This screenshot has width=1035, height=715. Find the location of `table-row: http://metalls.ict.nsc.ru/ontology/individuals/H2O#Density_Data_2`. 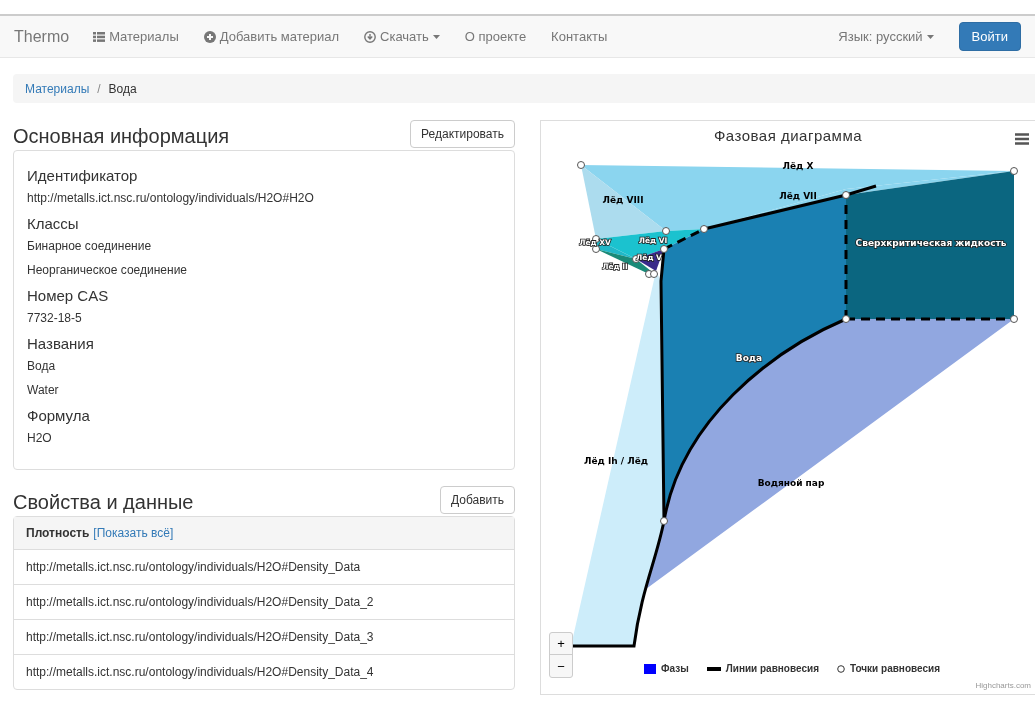

table-row: http://metalls.ict.nsc.ru/ontology/individuals/H2O#Density_Data_2 is located at coordinates (264, 602).